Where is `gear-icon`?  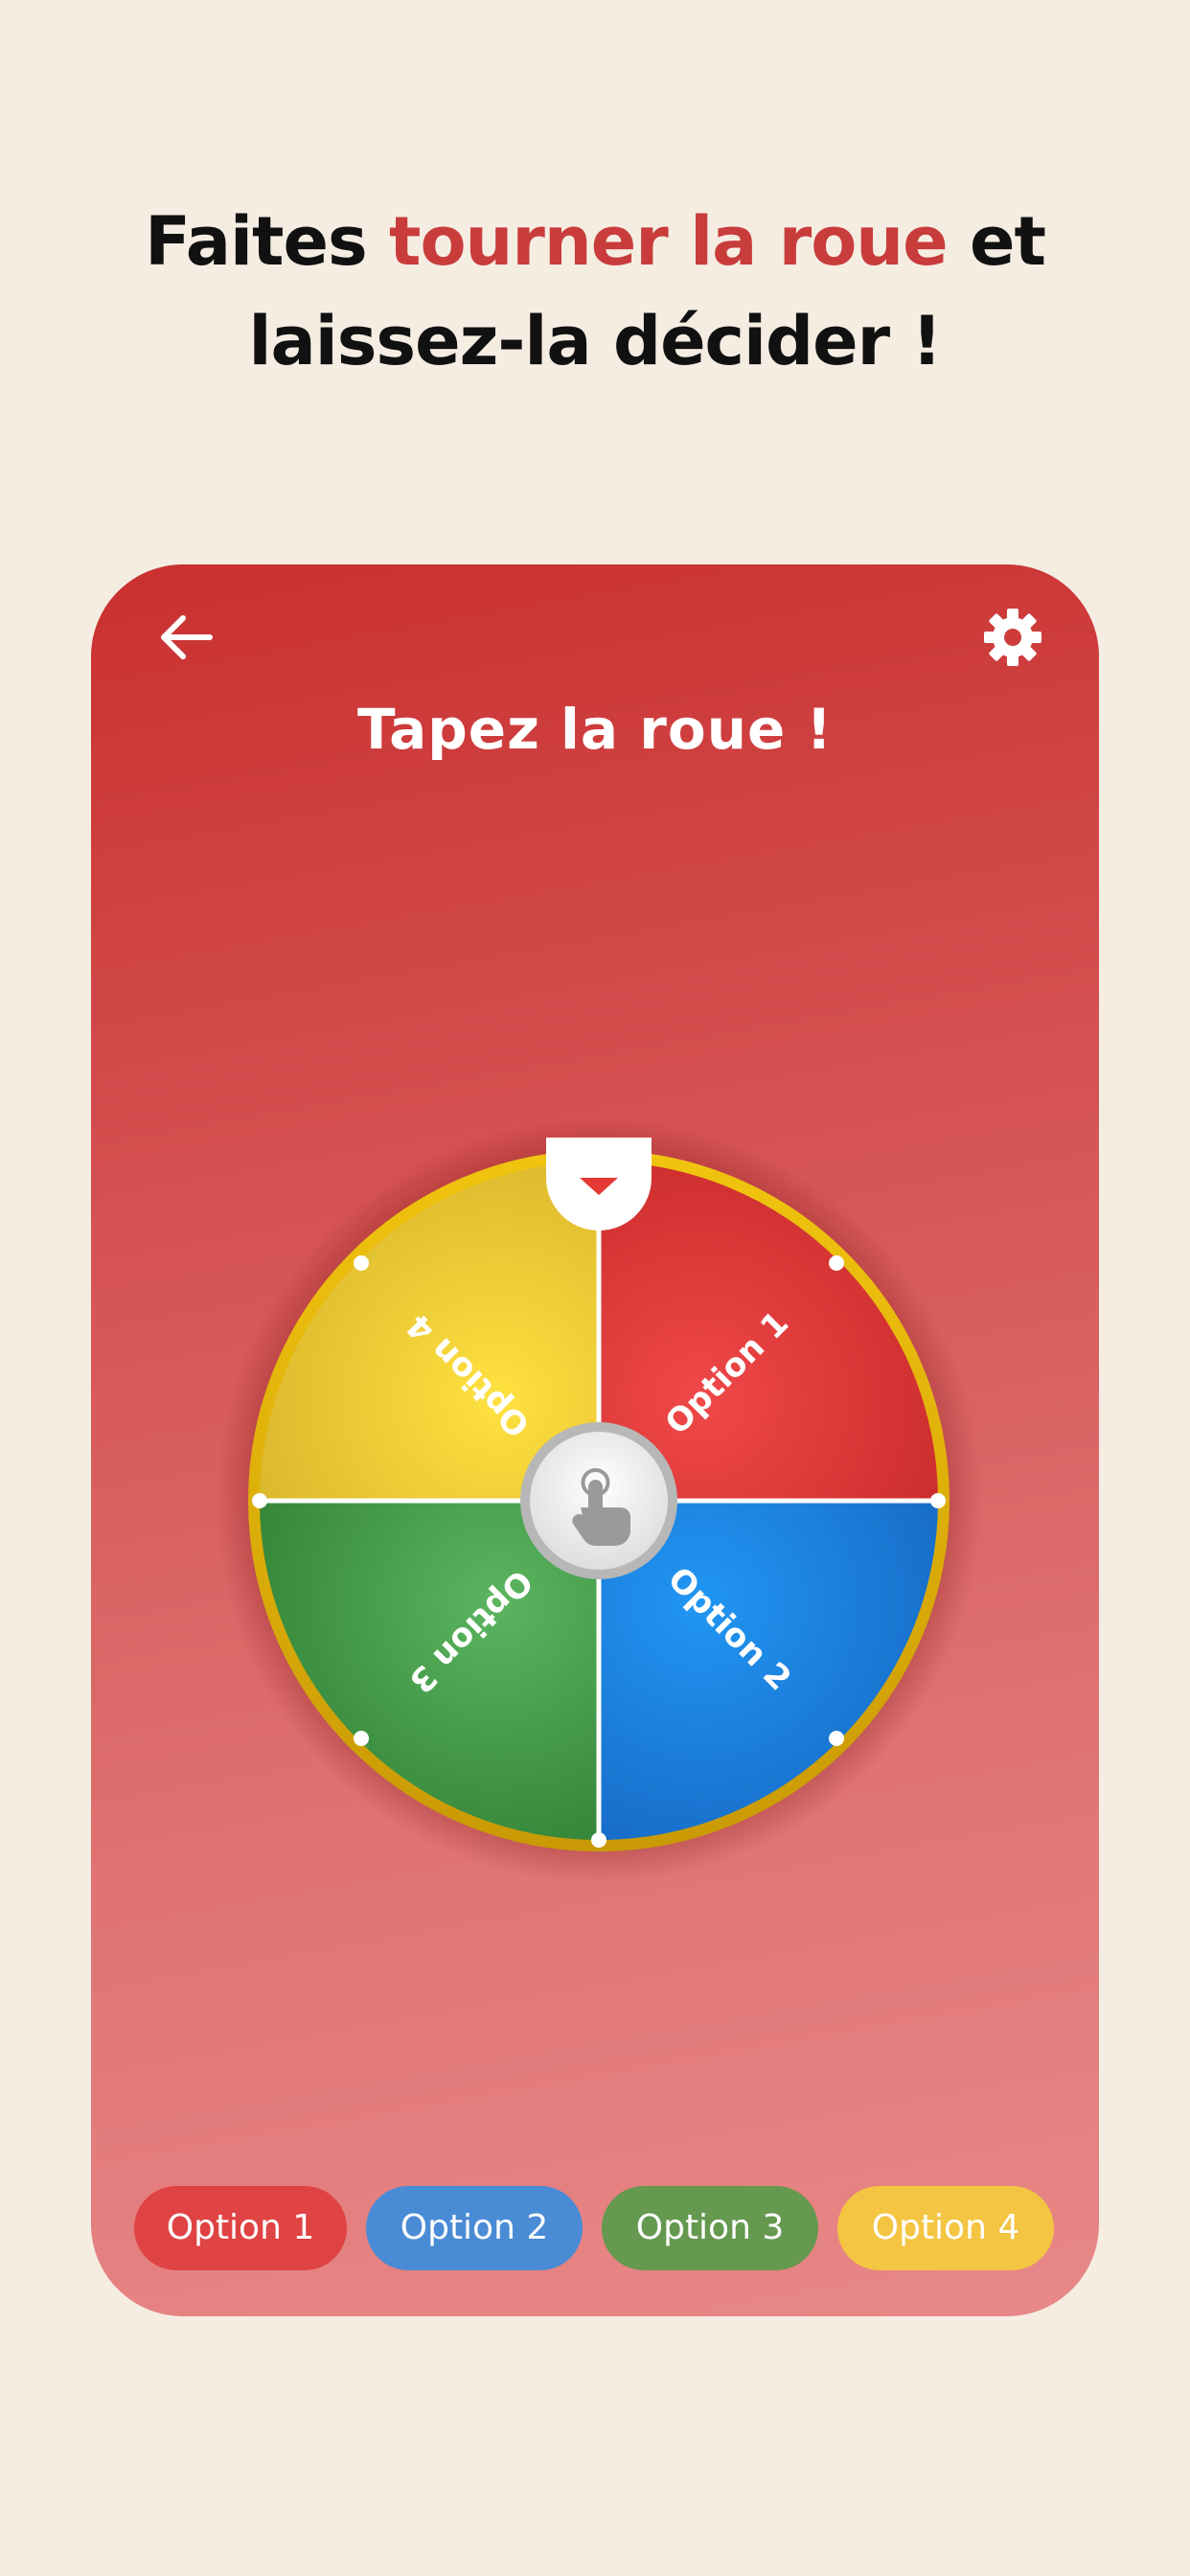 gear-icon is located at coordinates (1013, 637).